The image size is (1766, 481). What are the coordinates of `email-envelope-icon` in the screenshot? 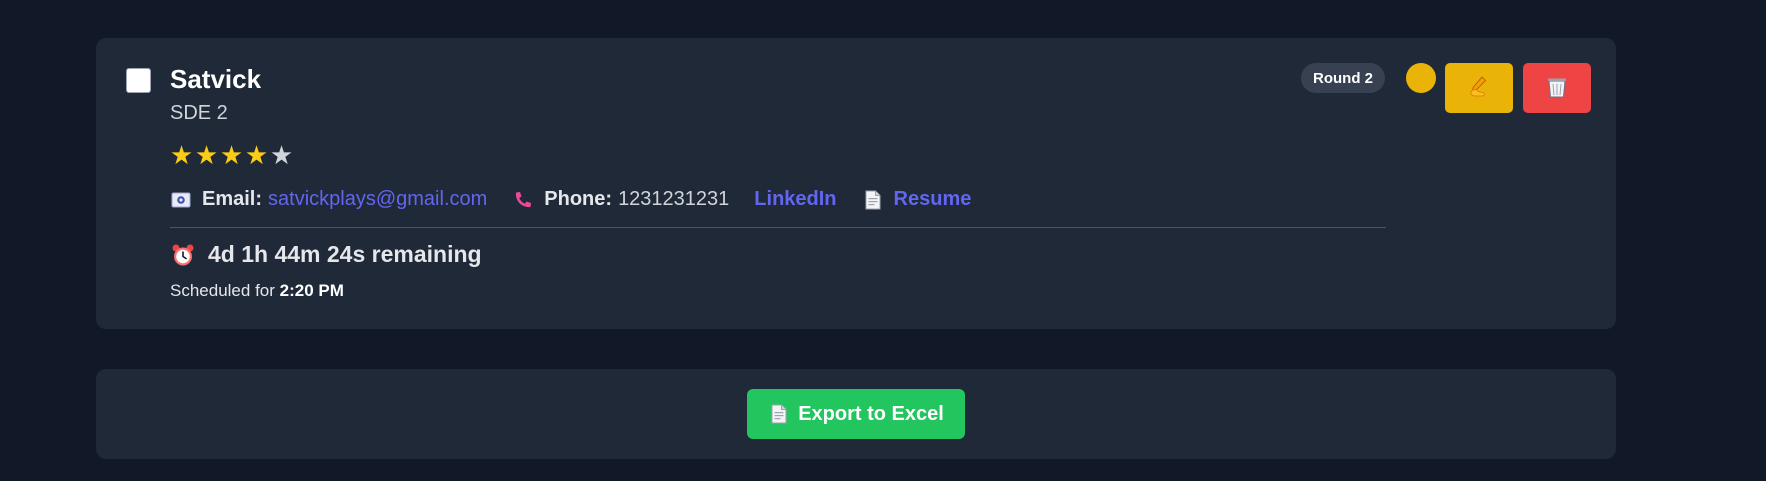 It's located at (181, 200).